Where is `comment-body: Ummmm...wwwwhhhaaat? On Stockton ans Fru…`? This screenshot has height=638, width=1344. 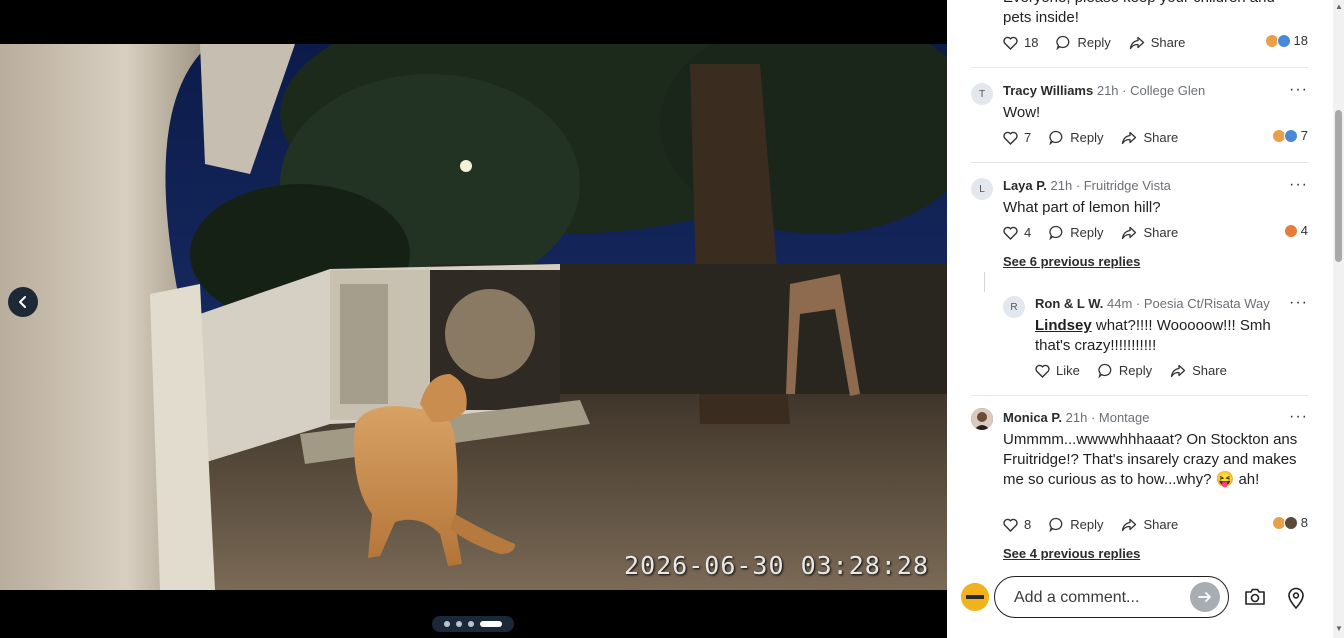 comment-body: Ummmm...wwwwhhhaaat? On Stockton ans Fru… is located at coordinates (1150, 459).